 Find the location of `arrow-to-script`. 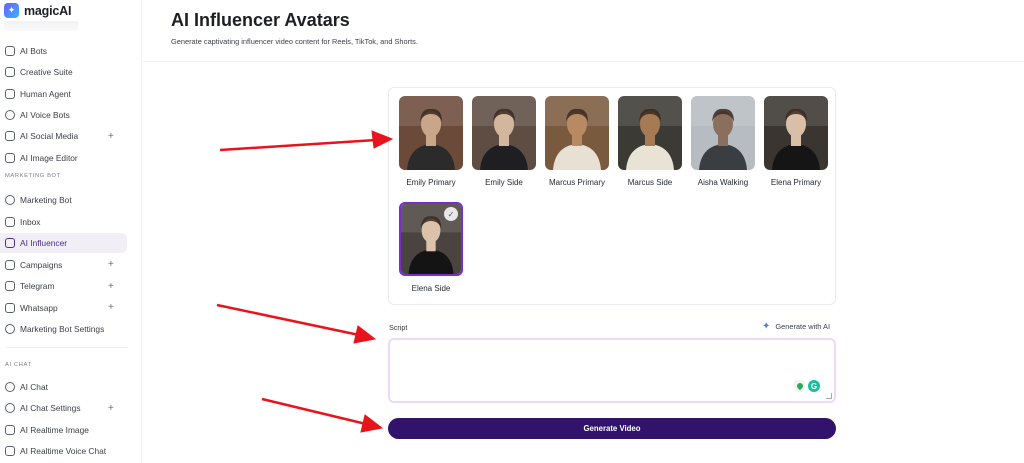

arrow-to-script is located at coordinates (296, 323).